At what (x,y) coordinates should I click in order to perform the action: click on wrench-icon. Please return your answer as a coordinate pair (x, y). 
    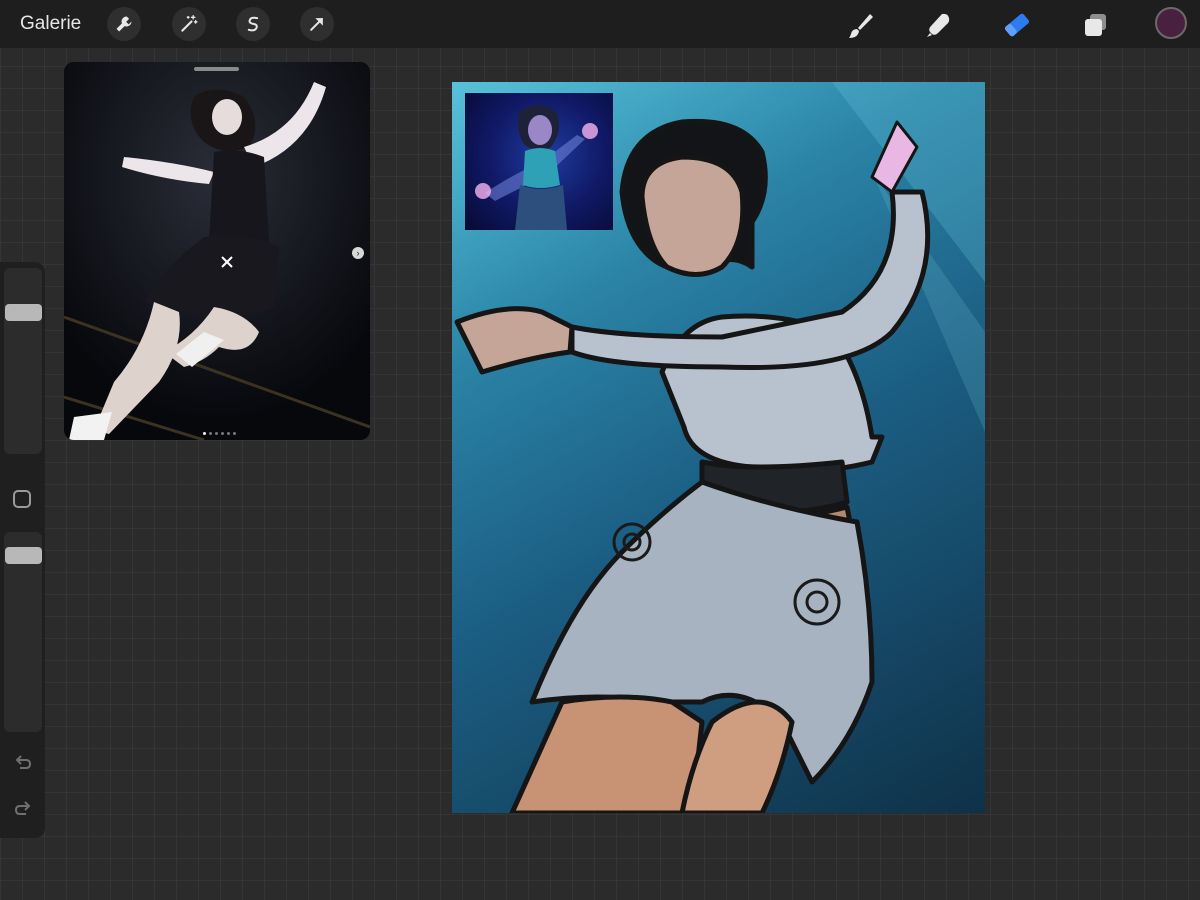
    Looking at the image, I should click on (124, 24).